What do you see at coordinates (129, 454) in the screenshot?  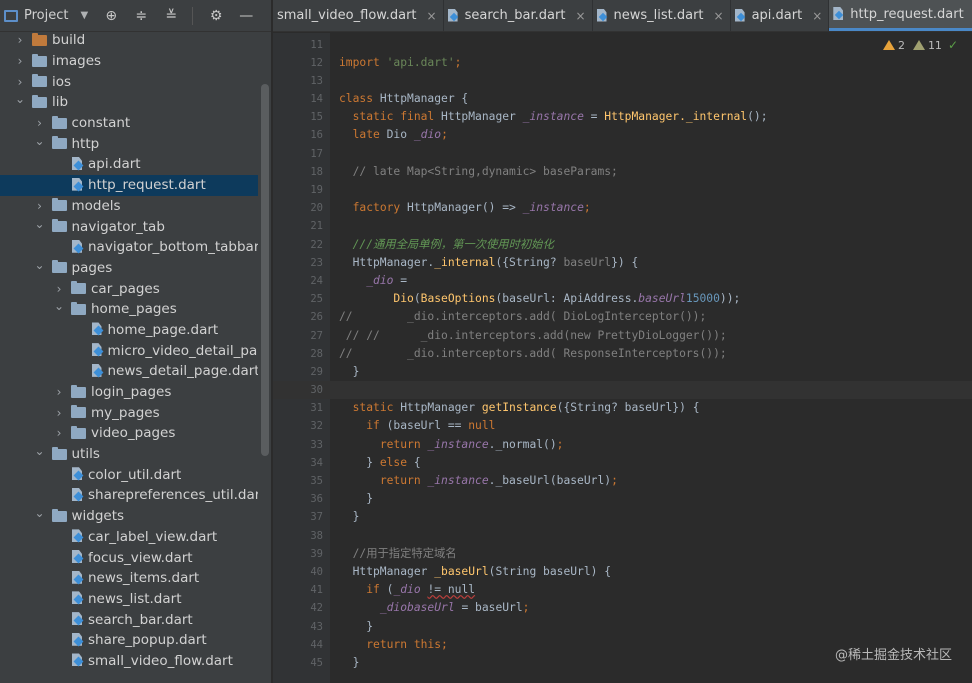 I see `tree-folder: ⌄ utils` at bounding box center [129, 454].